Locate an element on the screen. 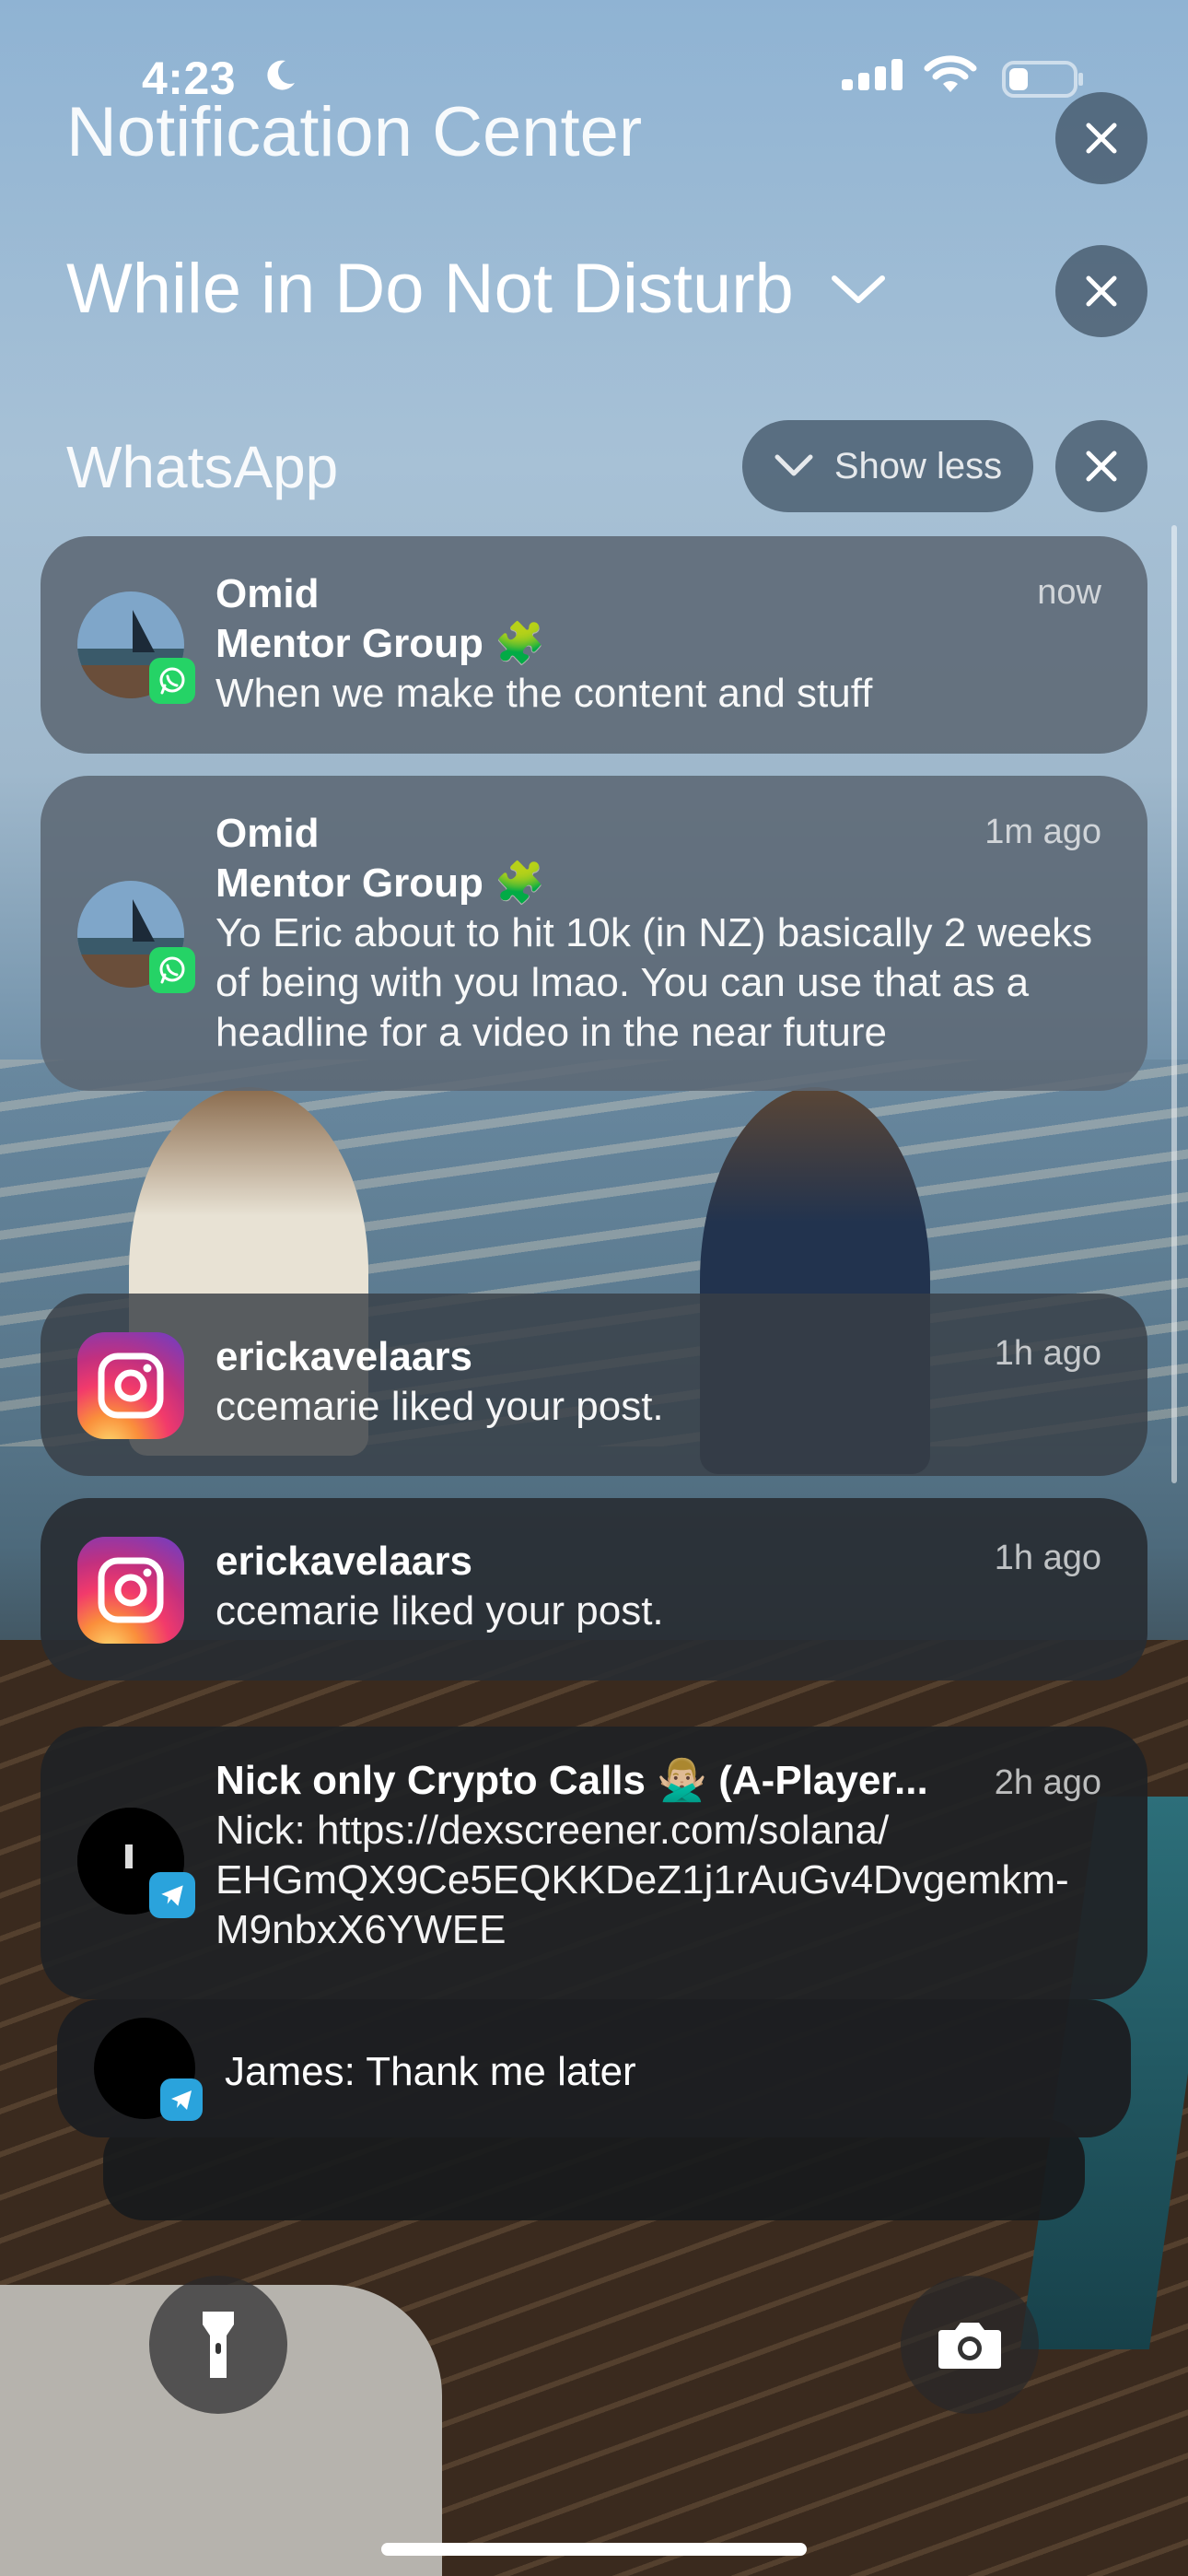 The width and height of the screenshot is (1188, 2576). clear-group-button is located at coordinates (1101, 466).